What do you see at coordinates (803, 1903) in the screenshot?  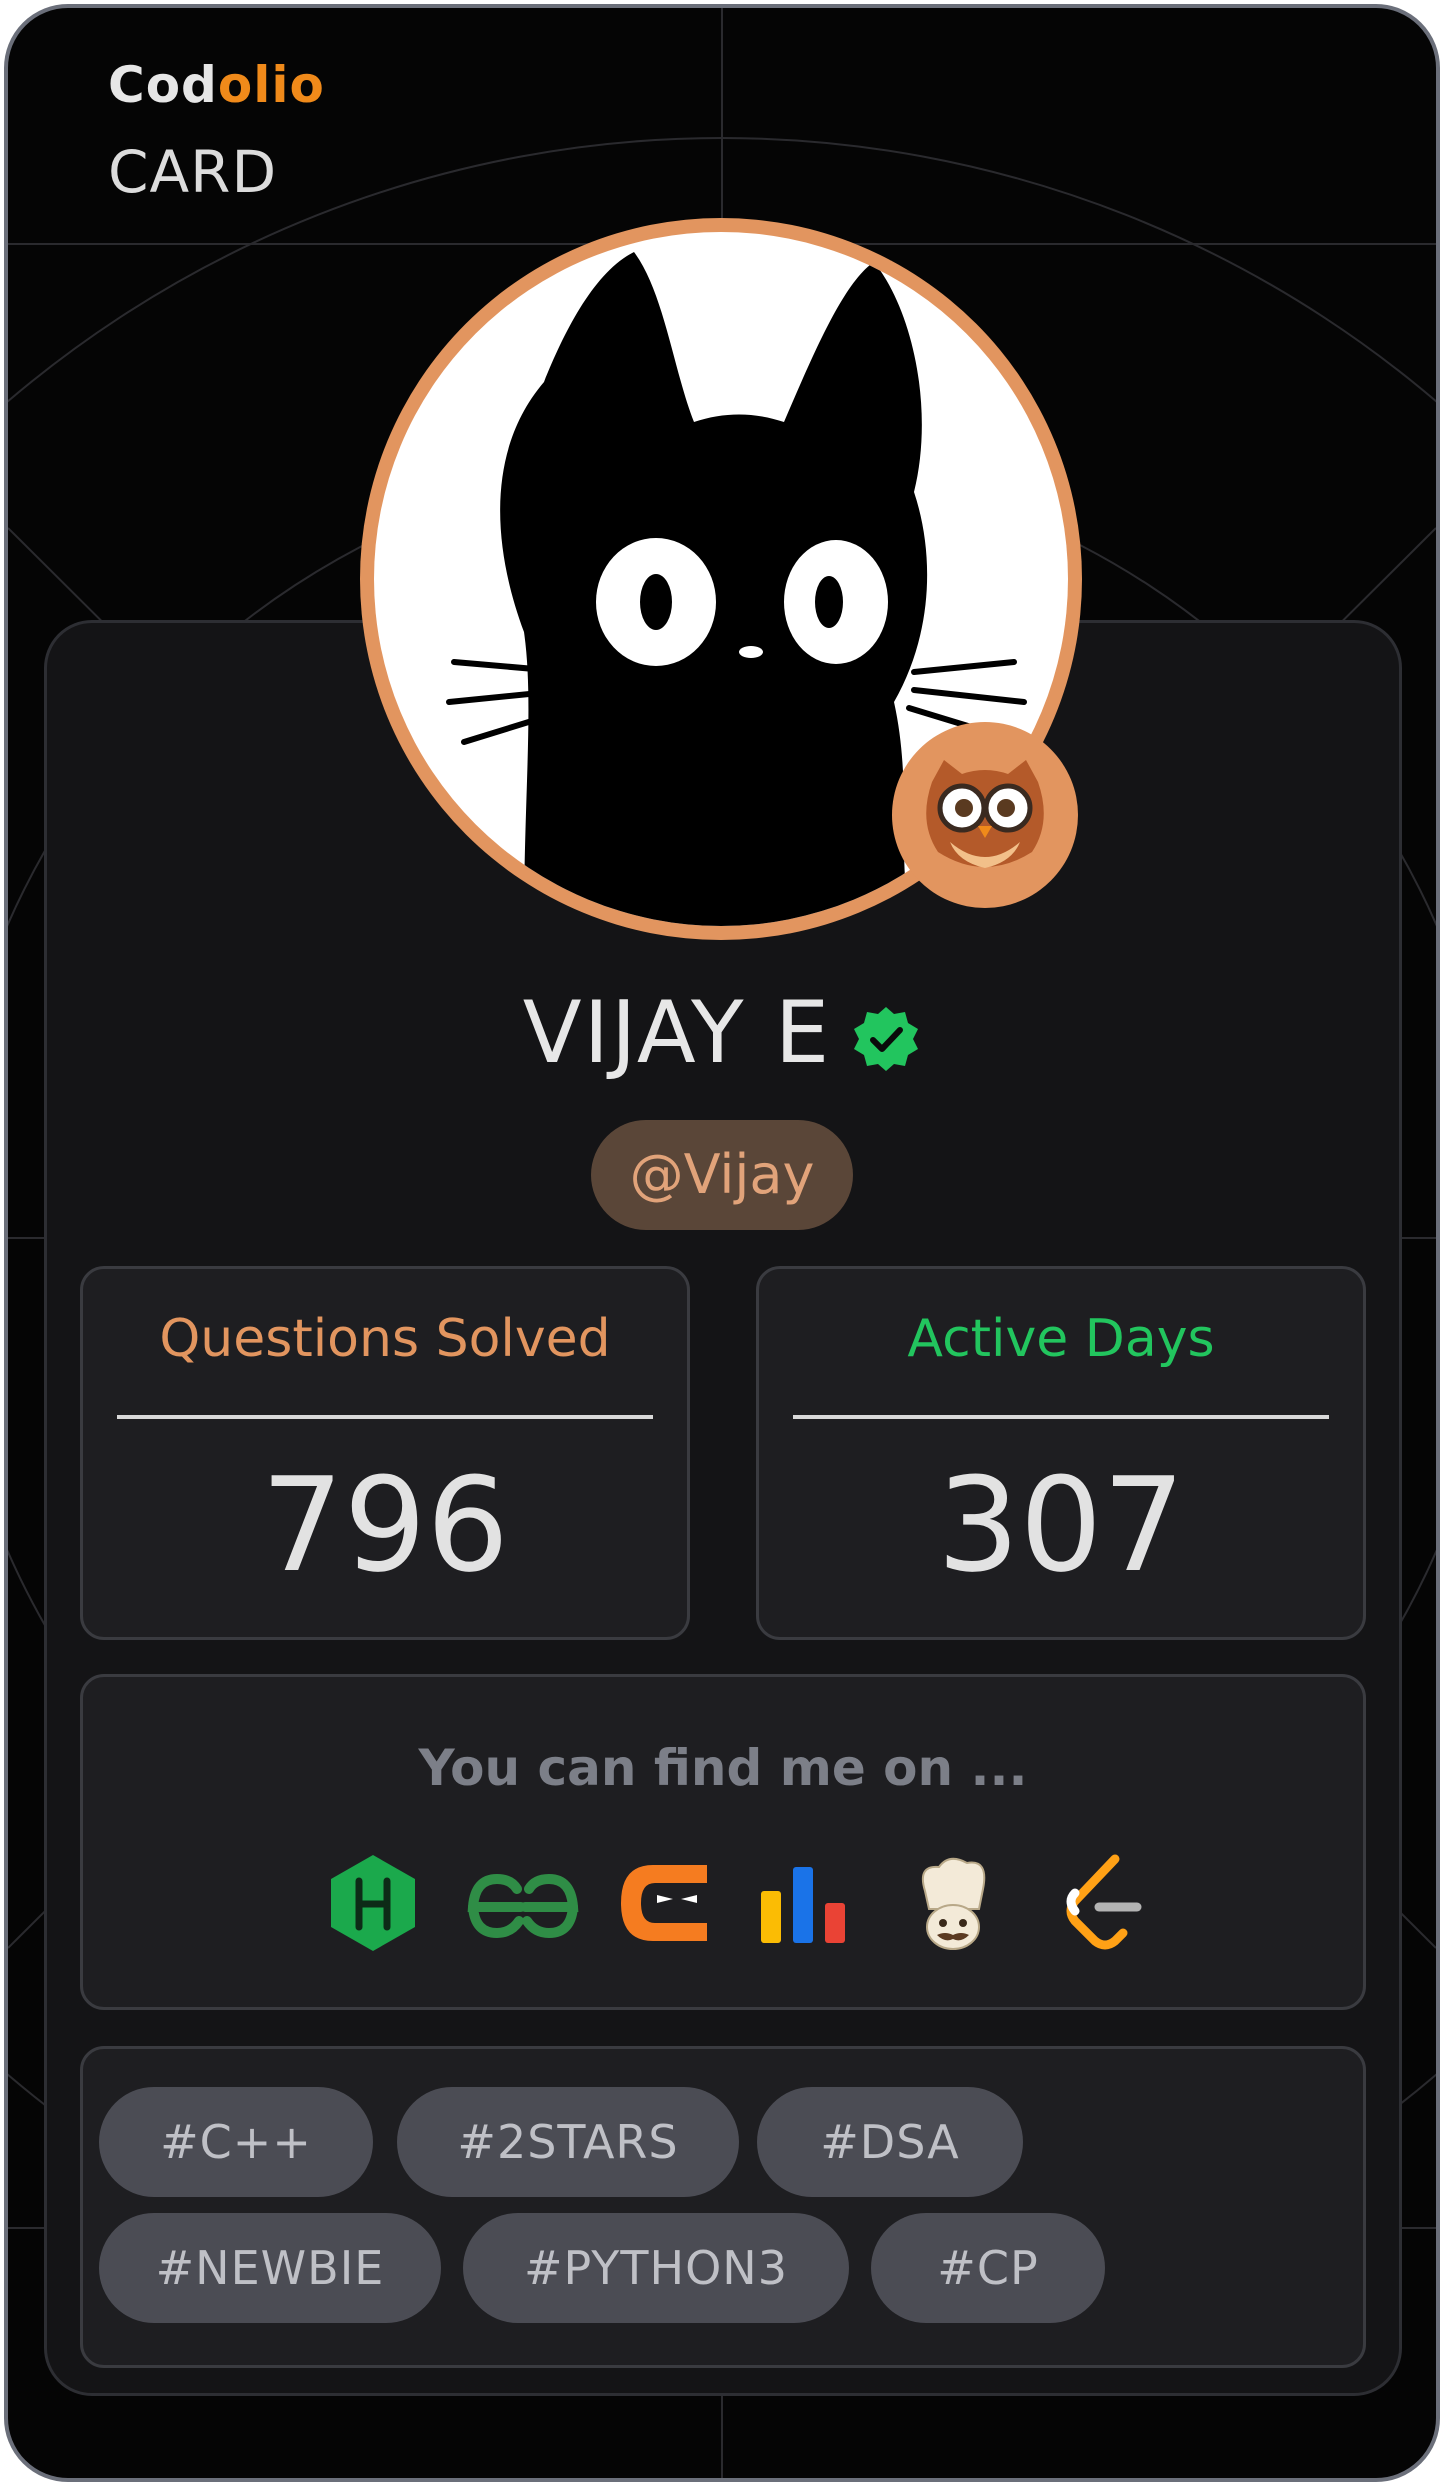 I see `interviewbit-icon` at bounding box center [803, 1903].